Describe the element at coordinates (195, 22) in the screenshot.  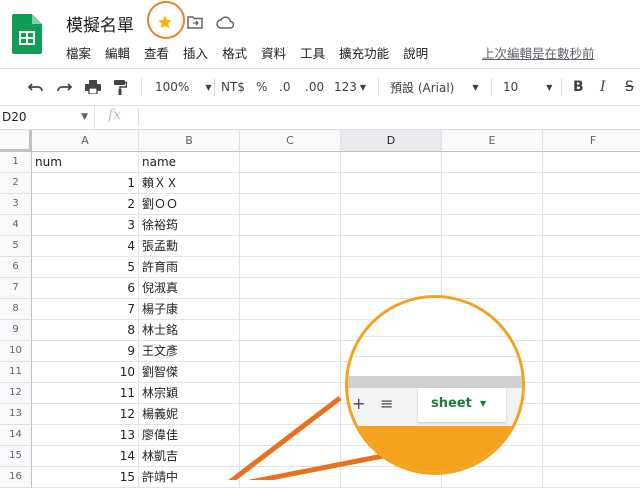
I see `move-to-folder-icon` at that location.